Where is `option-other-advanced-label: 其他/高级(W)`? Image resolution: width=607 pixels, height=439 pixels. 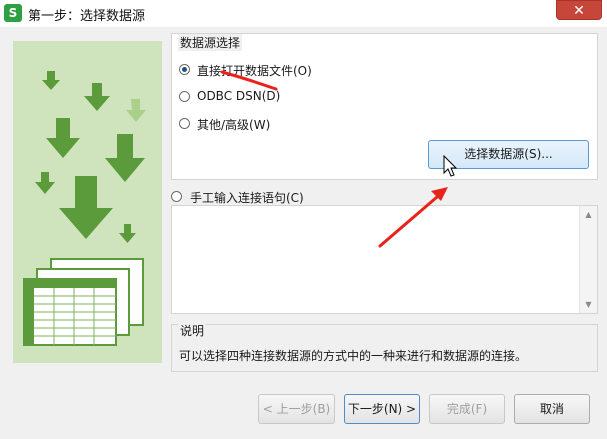
option-other-advanced-label: 其他/高级(W) is located at coordinates (233, 124).